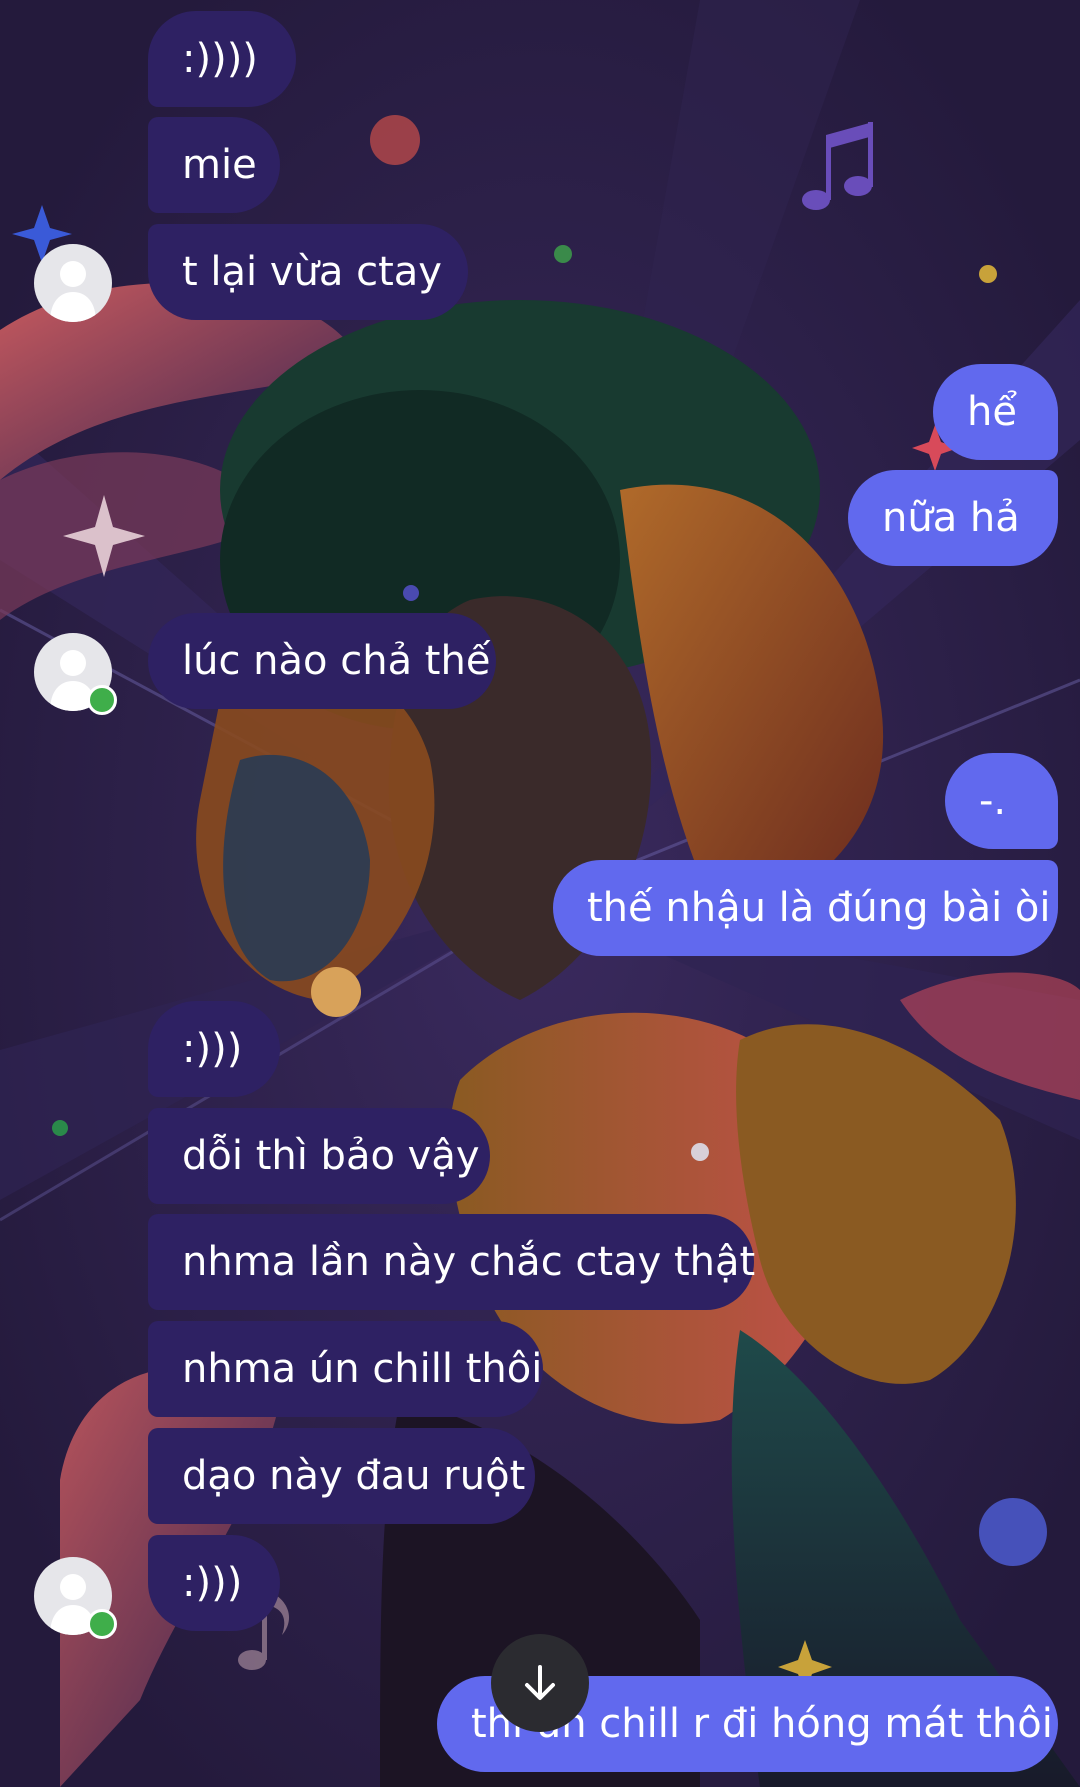 This screenshot has width=1080, height=1787. What do you see at coordinates (308, 272) in the screenshot?
I see `message-bubble-incoming: t lại vừa ctay` at bounding box center [308, 272].